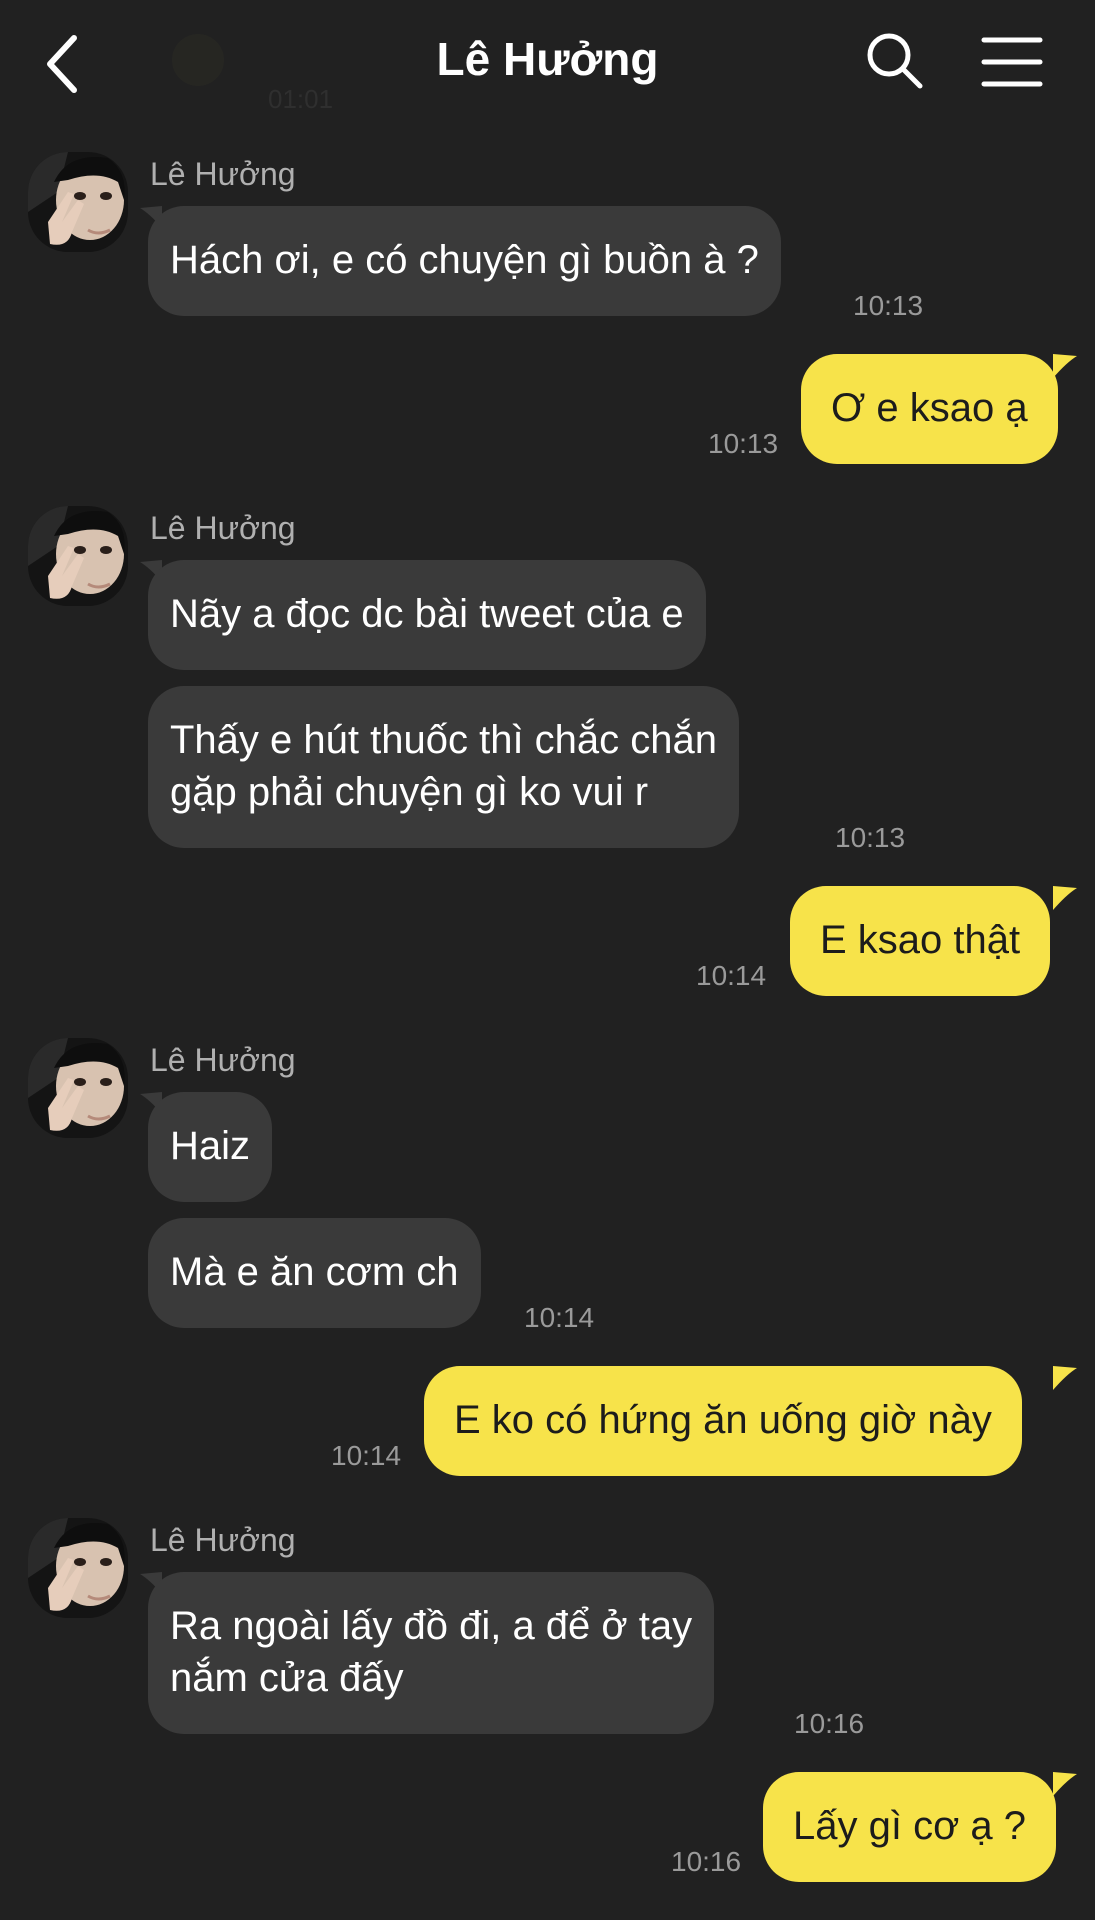 The height and width of the screenshot is (1920, 1095). I want to click on incoming-message-bubble: Haiz, so click(210, 1147).